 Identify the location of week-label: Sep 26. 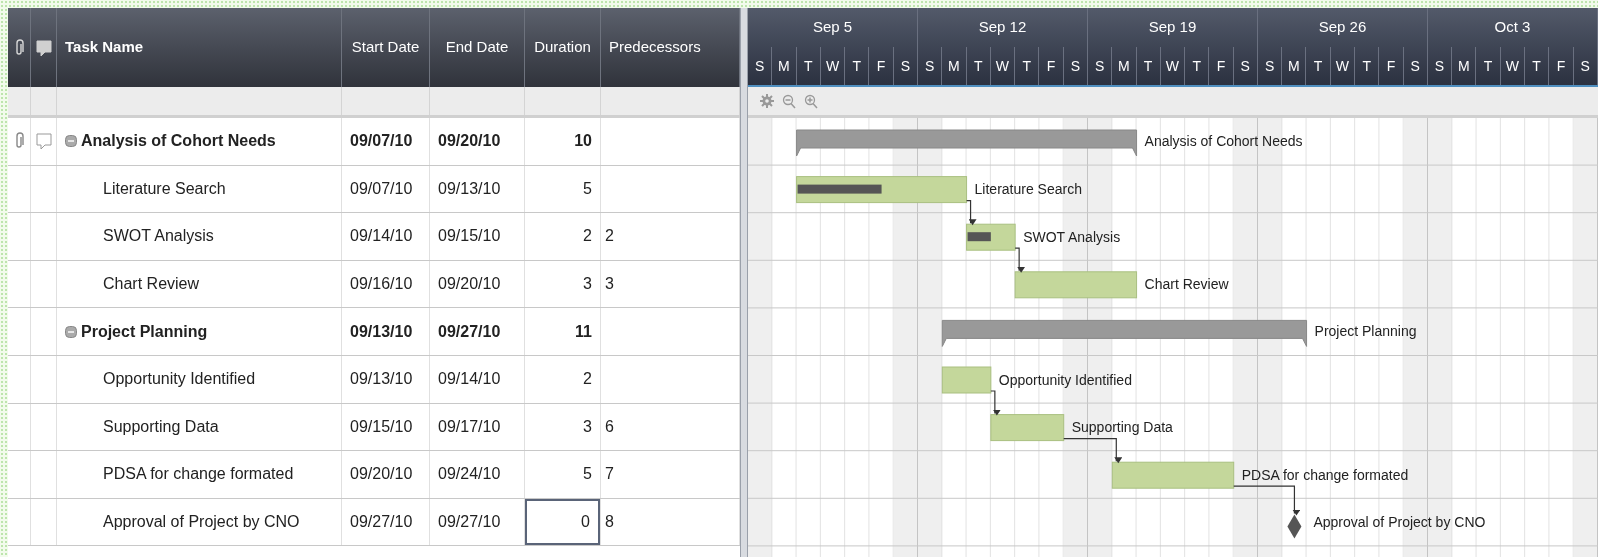
(1342, 27).